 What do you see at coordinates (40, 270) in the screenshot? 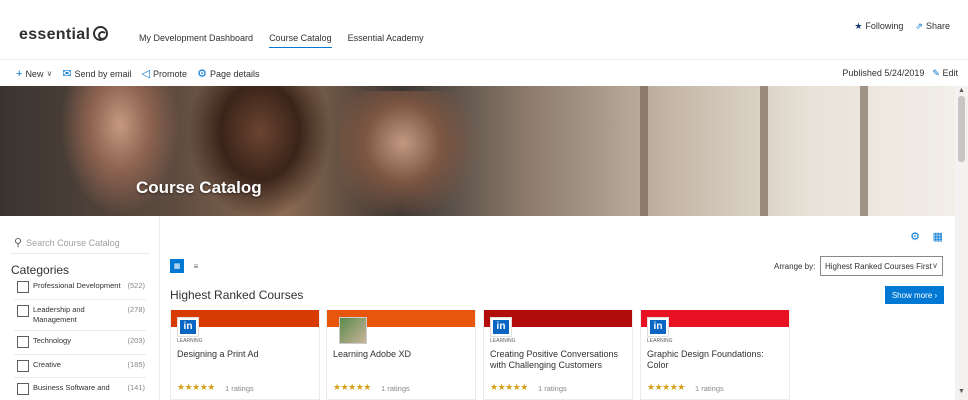
I see `categories-heading: Categories` at bounding box center [40, 270].